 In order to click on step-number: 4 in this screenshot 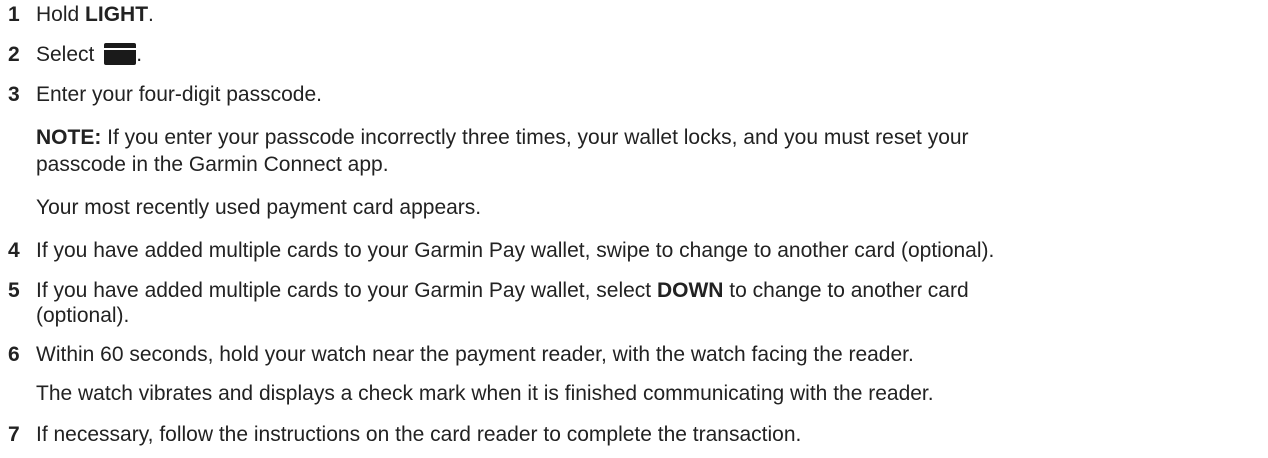, I will do `click(14, 250)`.